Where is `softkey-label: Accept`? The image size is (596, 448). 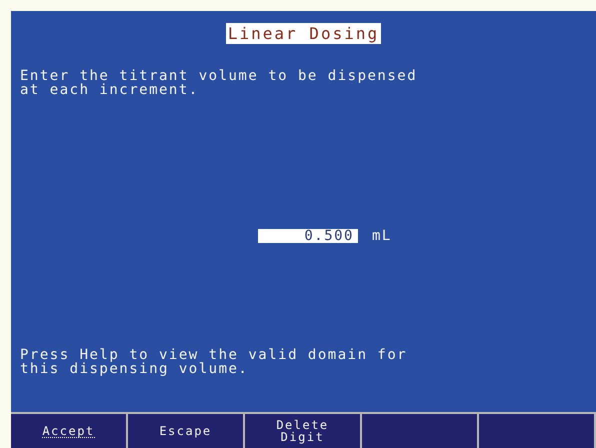 softkey-label: Accept is located at coordinates (68, 431).